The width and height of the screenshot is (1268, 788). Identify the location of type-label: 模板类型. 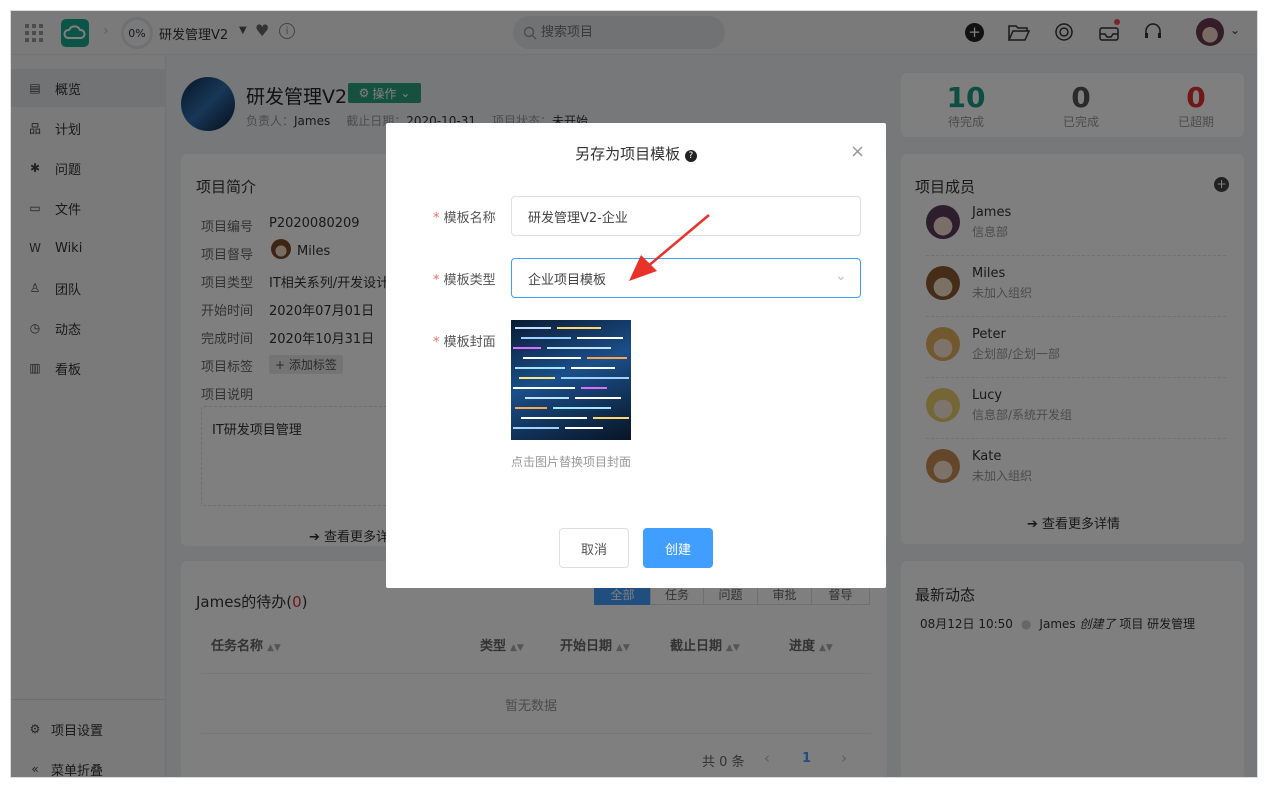
(469, 280).